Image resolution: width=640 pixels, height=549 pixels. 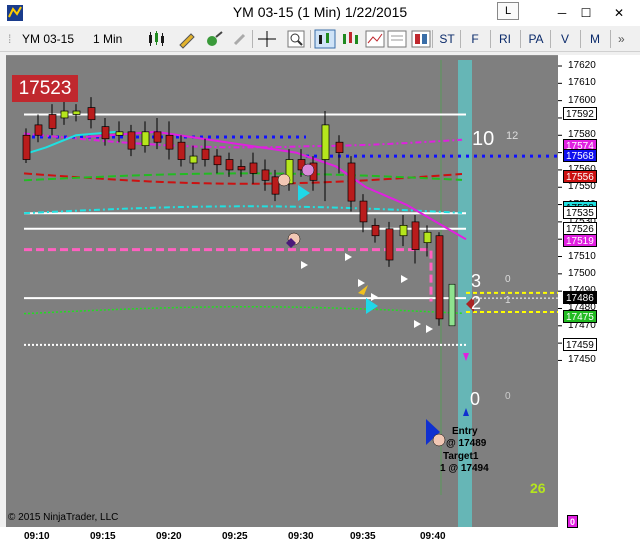 What do you see at coordinates (325, 39) in the screenshot?
I see `data-box-icon` at bounding box center [325, 39].